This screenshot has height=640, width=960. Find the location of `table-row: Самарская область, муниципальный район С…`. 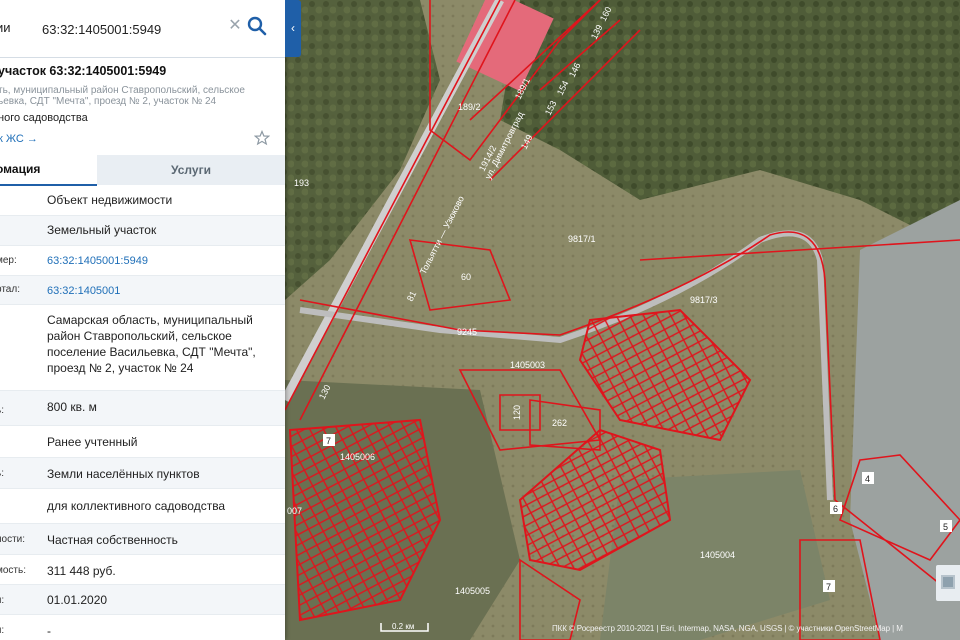

table-row: Самарская область, муниципальный район С… is located at coordinates (142, 348).